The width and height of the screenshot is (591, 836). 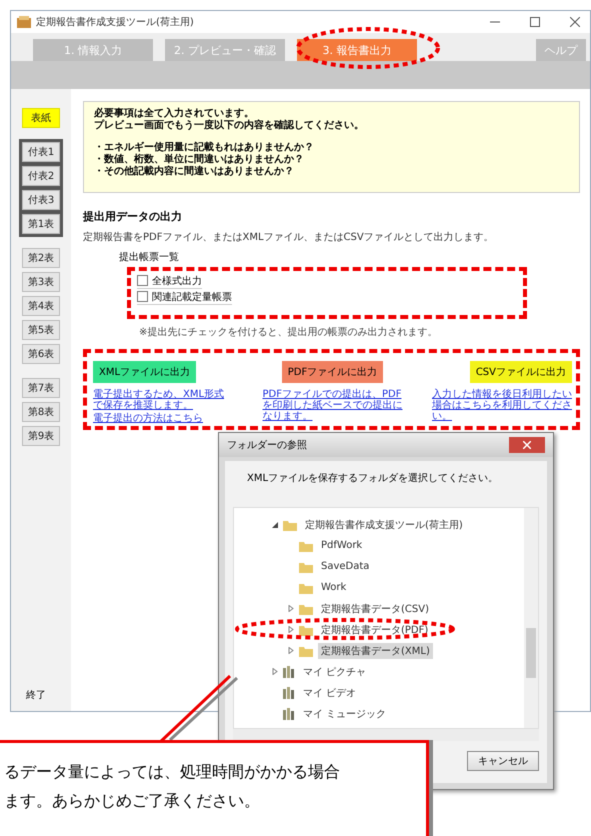 I want to click on sheet-button: 第9表, so click(x=41, y=436).